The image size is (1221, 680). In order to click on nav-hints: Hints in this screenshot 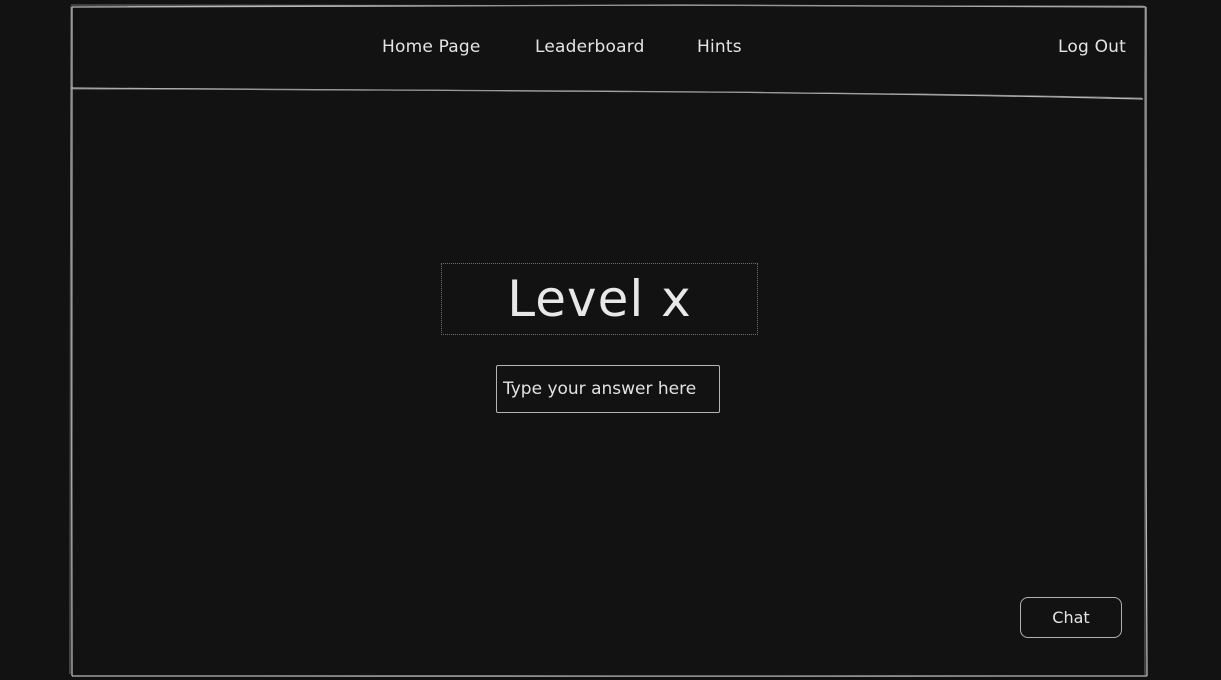, I will do `click(719, 47)`.